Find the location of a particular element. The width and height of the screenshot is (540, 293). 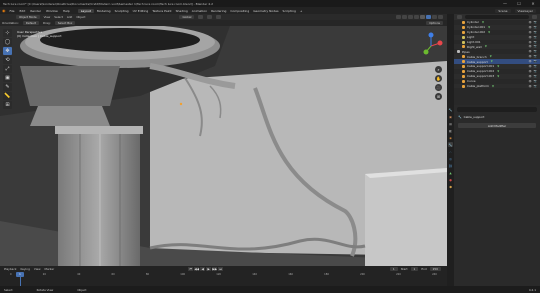

menu-view: View is located at coordinates (47, 17).